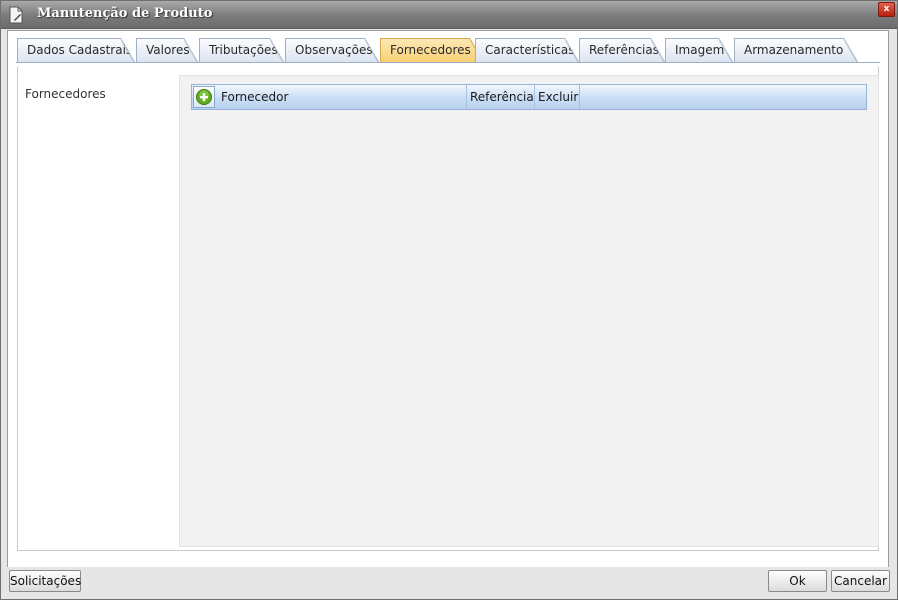  What do you see at coordinates (860, 581) in the screenshot?
I see `cancel-button: Cancelar` at bounding box center [860, 581].